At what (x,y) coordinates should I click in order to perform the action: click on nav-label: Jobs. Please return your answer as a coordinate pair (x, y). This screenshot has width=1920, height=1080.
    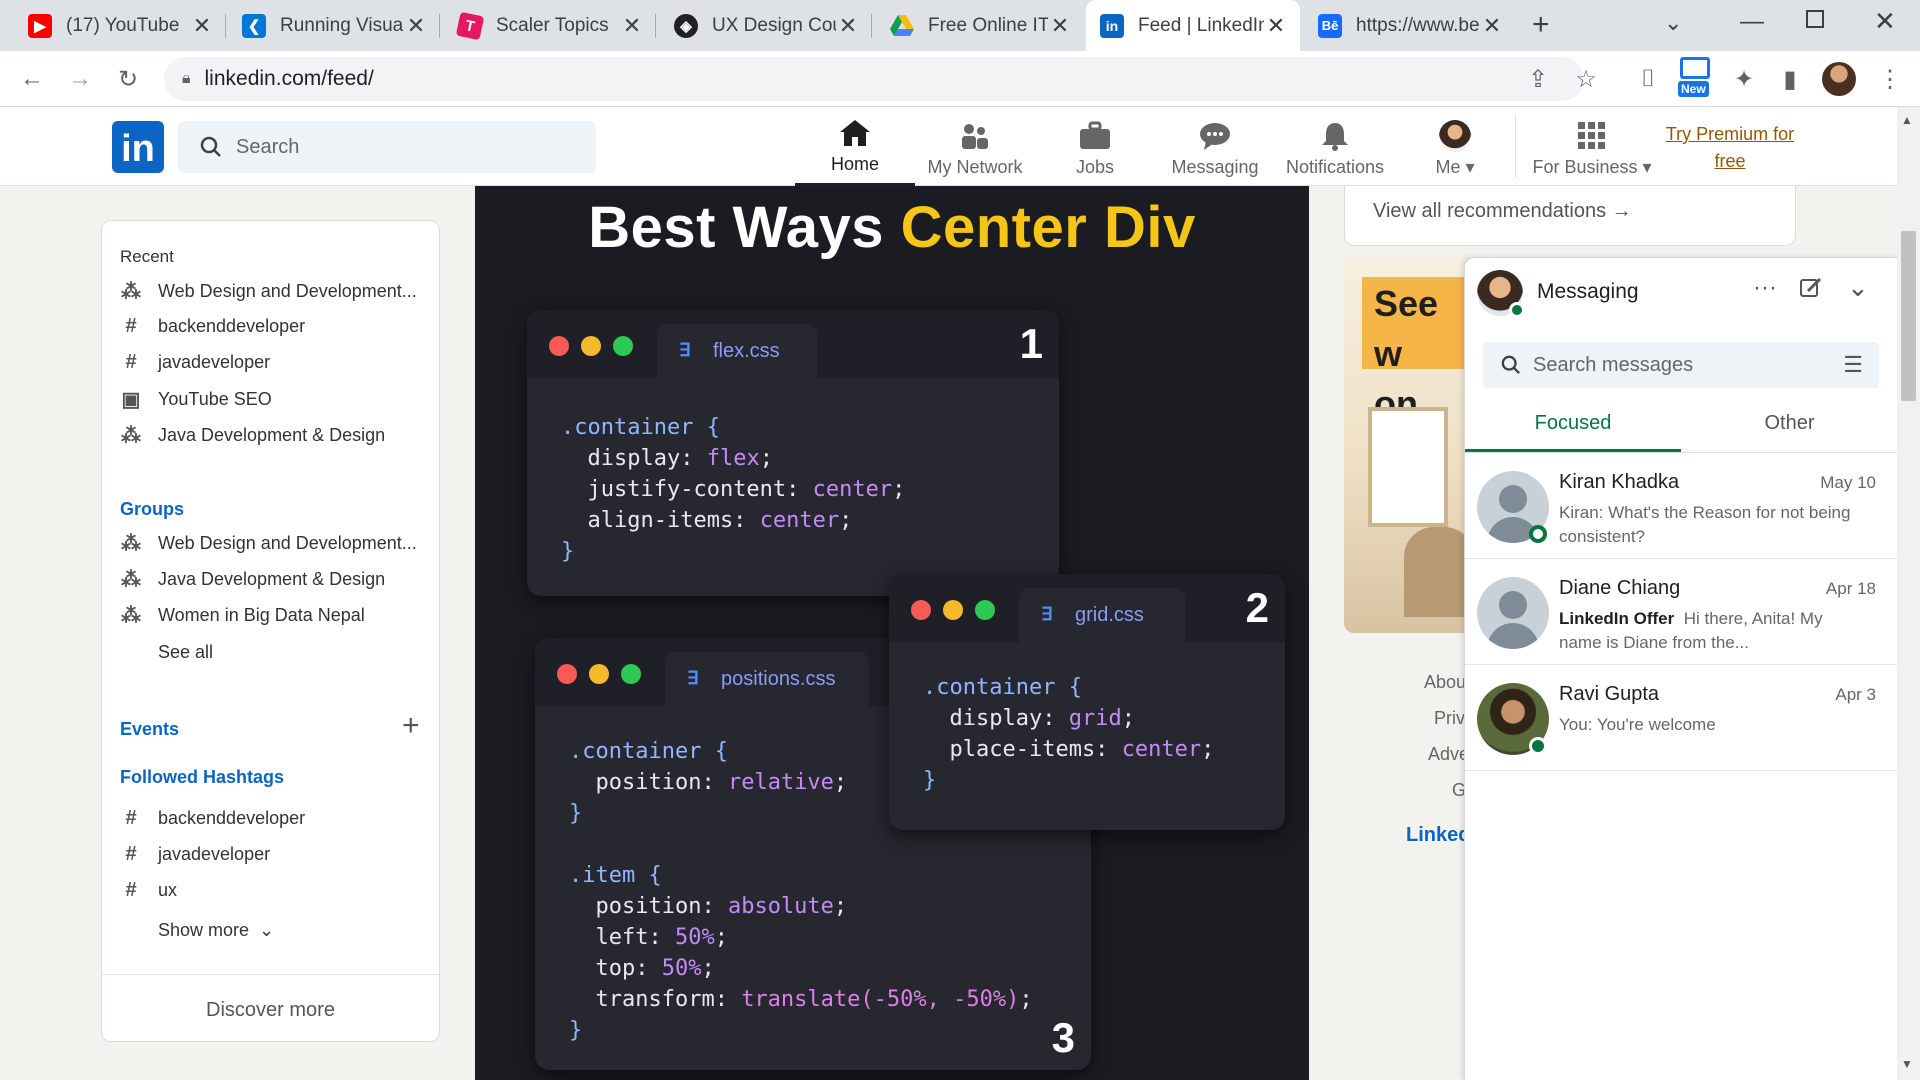
    Looking at the image, I should click on (1095, 167).